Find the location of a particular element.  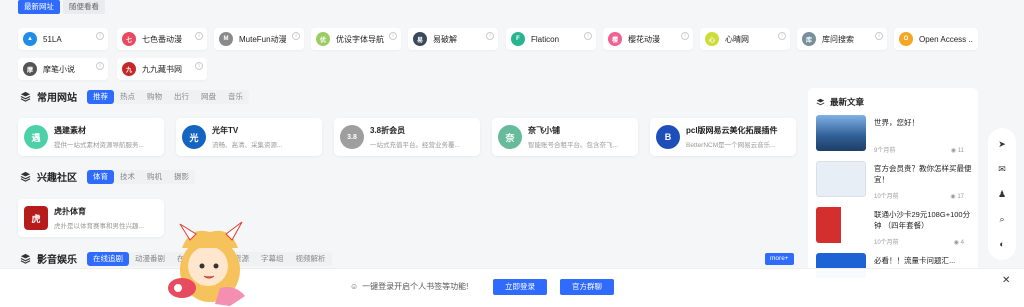

article-thumbnail is located at coordinates (841, 225).